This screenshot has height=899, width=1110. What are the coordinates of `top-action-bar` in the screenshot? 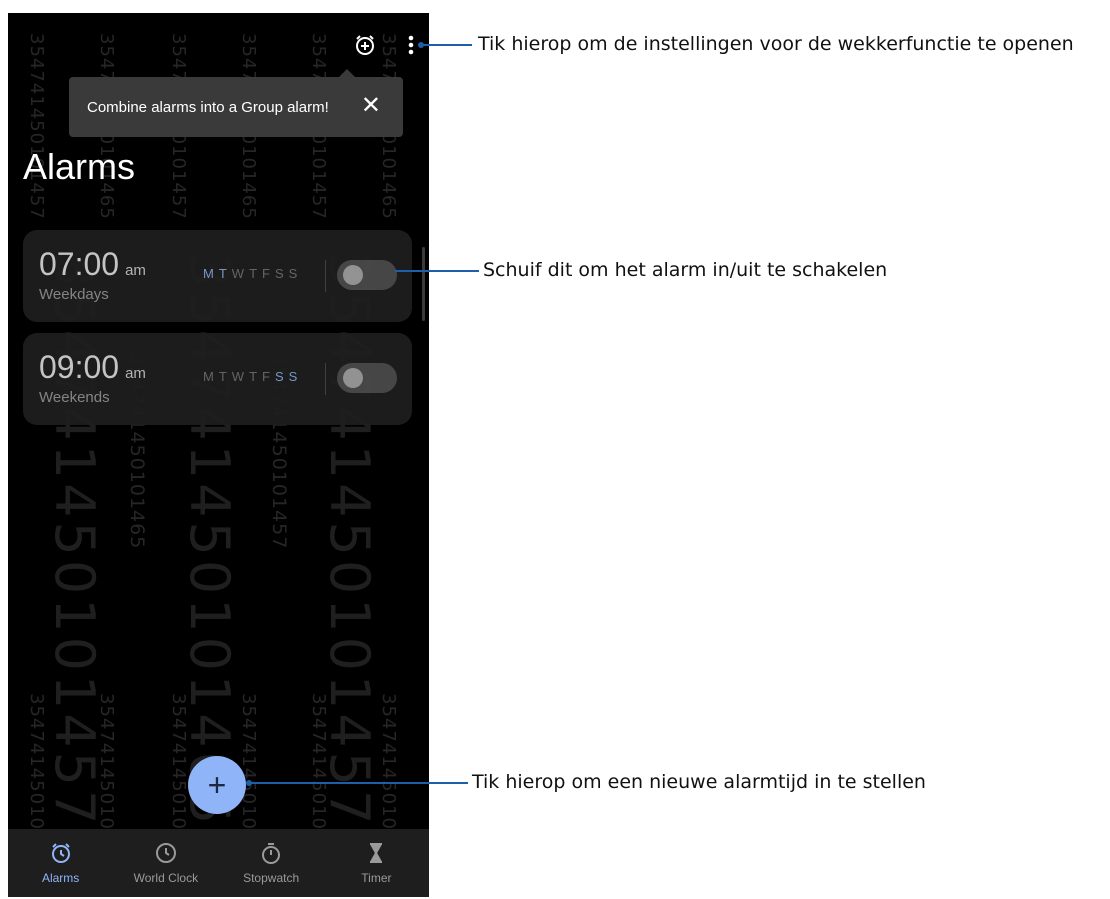 It's located at (384, 45).